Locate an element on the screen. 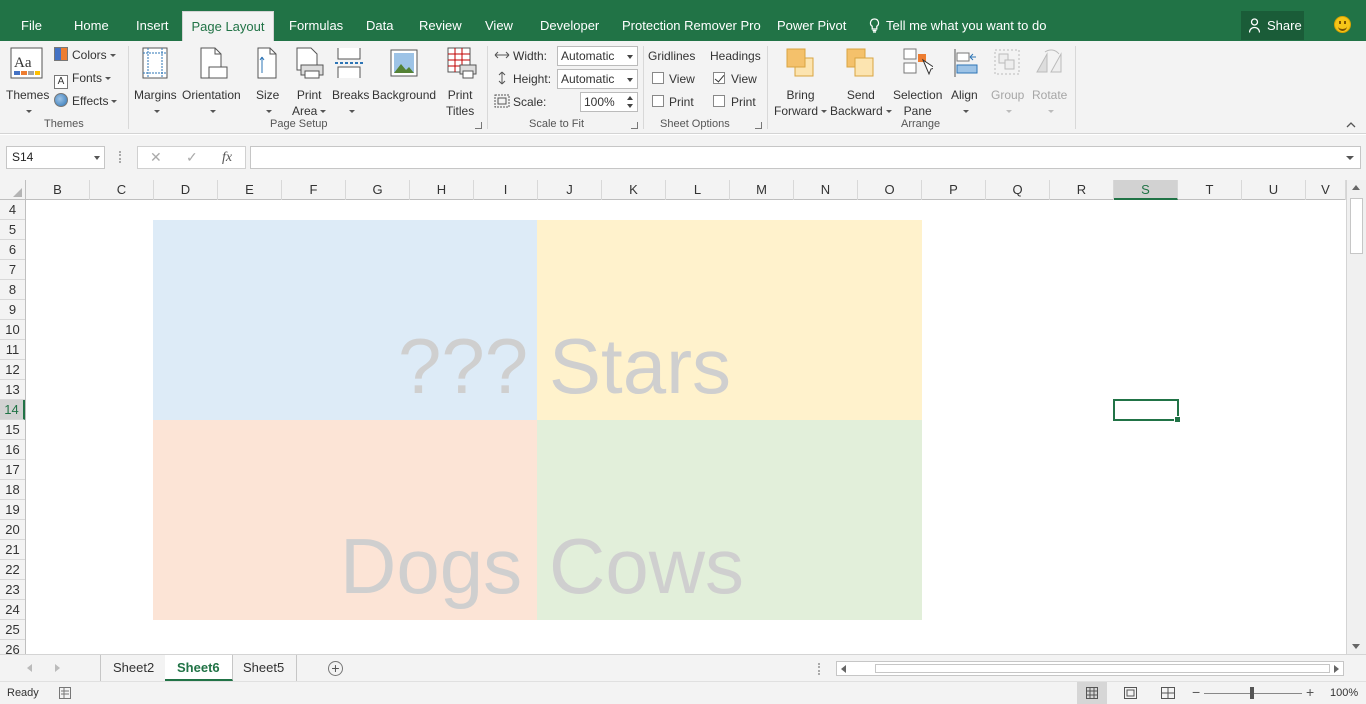  column-header-h: H is located at coordinates (442, 190).